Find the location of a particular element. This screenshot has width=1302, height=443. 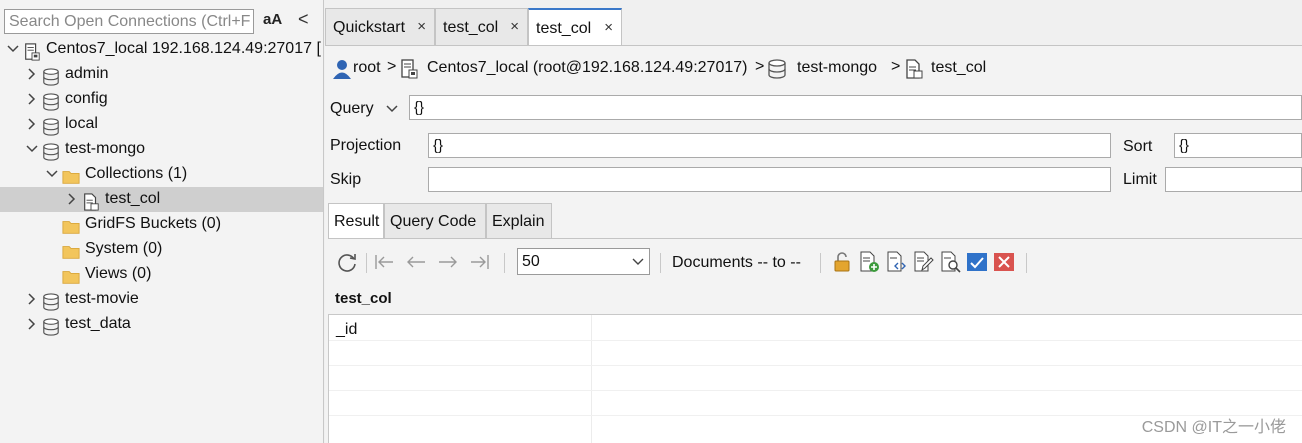

tree-item-label: local is located at coordinates (81, 123).